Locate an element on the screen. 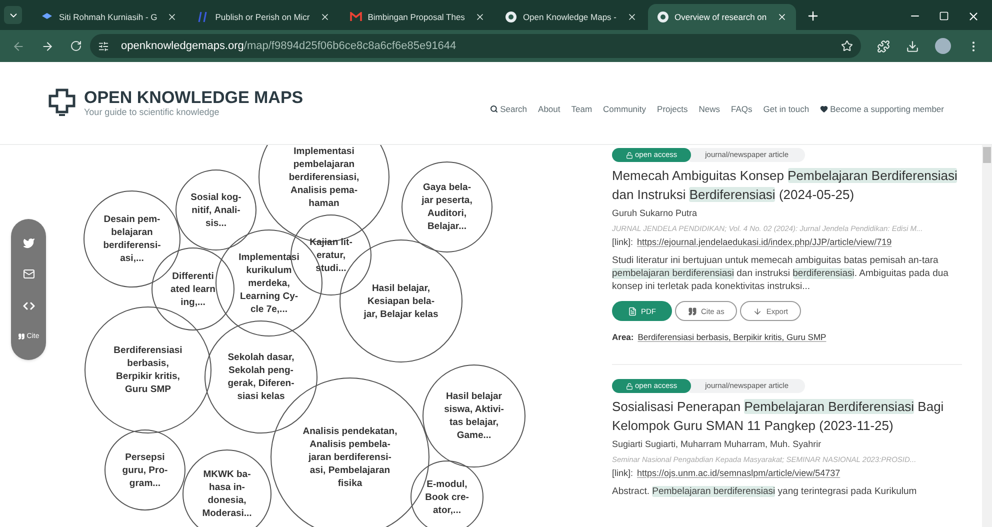  site-settings-icon is located at coordinates (103, 46).